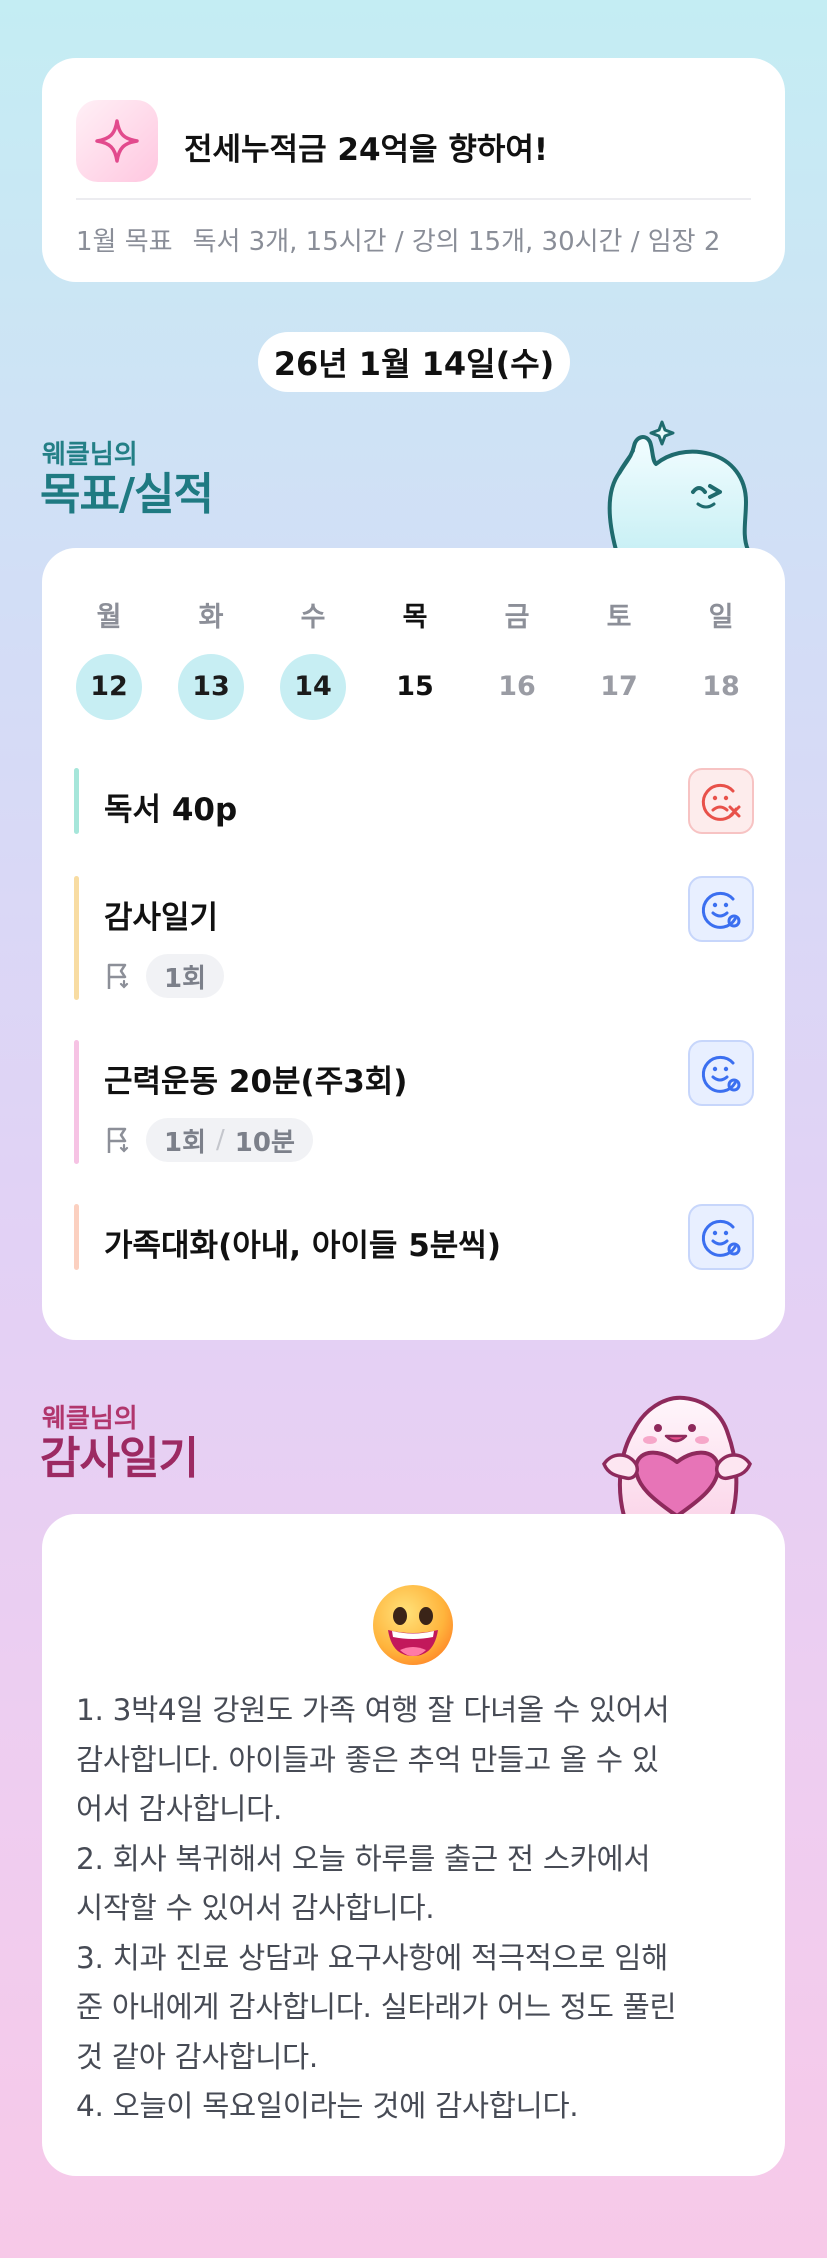 The height and width of the screenshot is (2258, 827). I want to click on count-duration-chip: 1회 / 10분, so click(229, 1140).